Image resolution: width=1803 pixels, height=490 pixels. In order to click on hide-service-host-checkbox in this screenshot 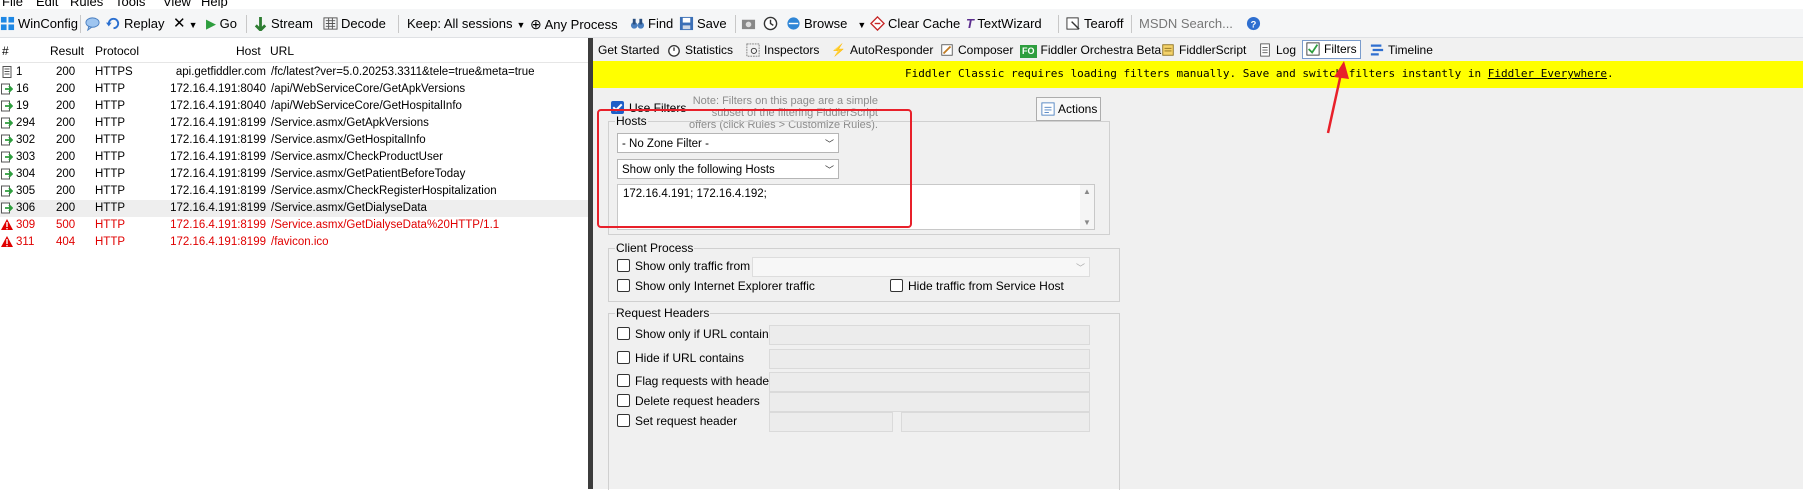, I will do `click(896, 285)`.